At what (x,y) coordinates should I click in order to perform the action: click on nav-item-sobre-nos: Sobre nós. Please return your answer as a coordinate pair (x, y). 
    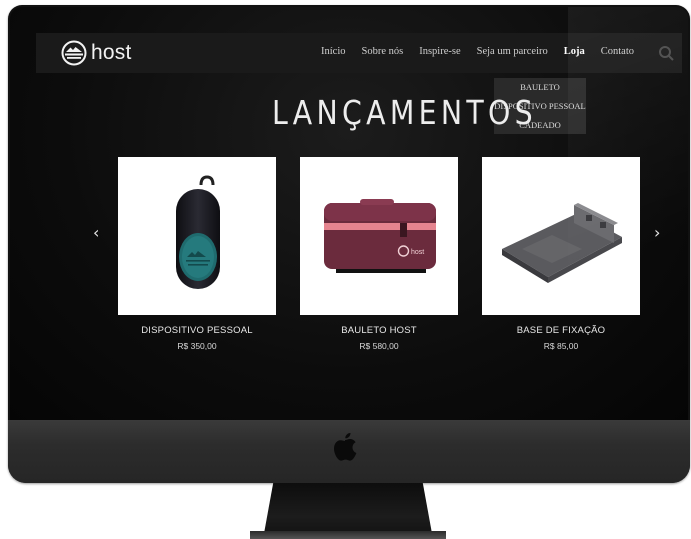
    Looking at the image, I should click on (383, 51).